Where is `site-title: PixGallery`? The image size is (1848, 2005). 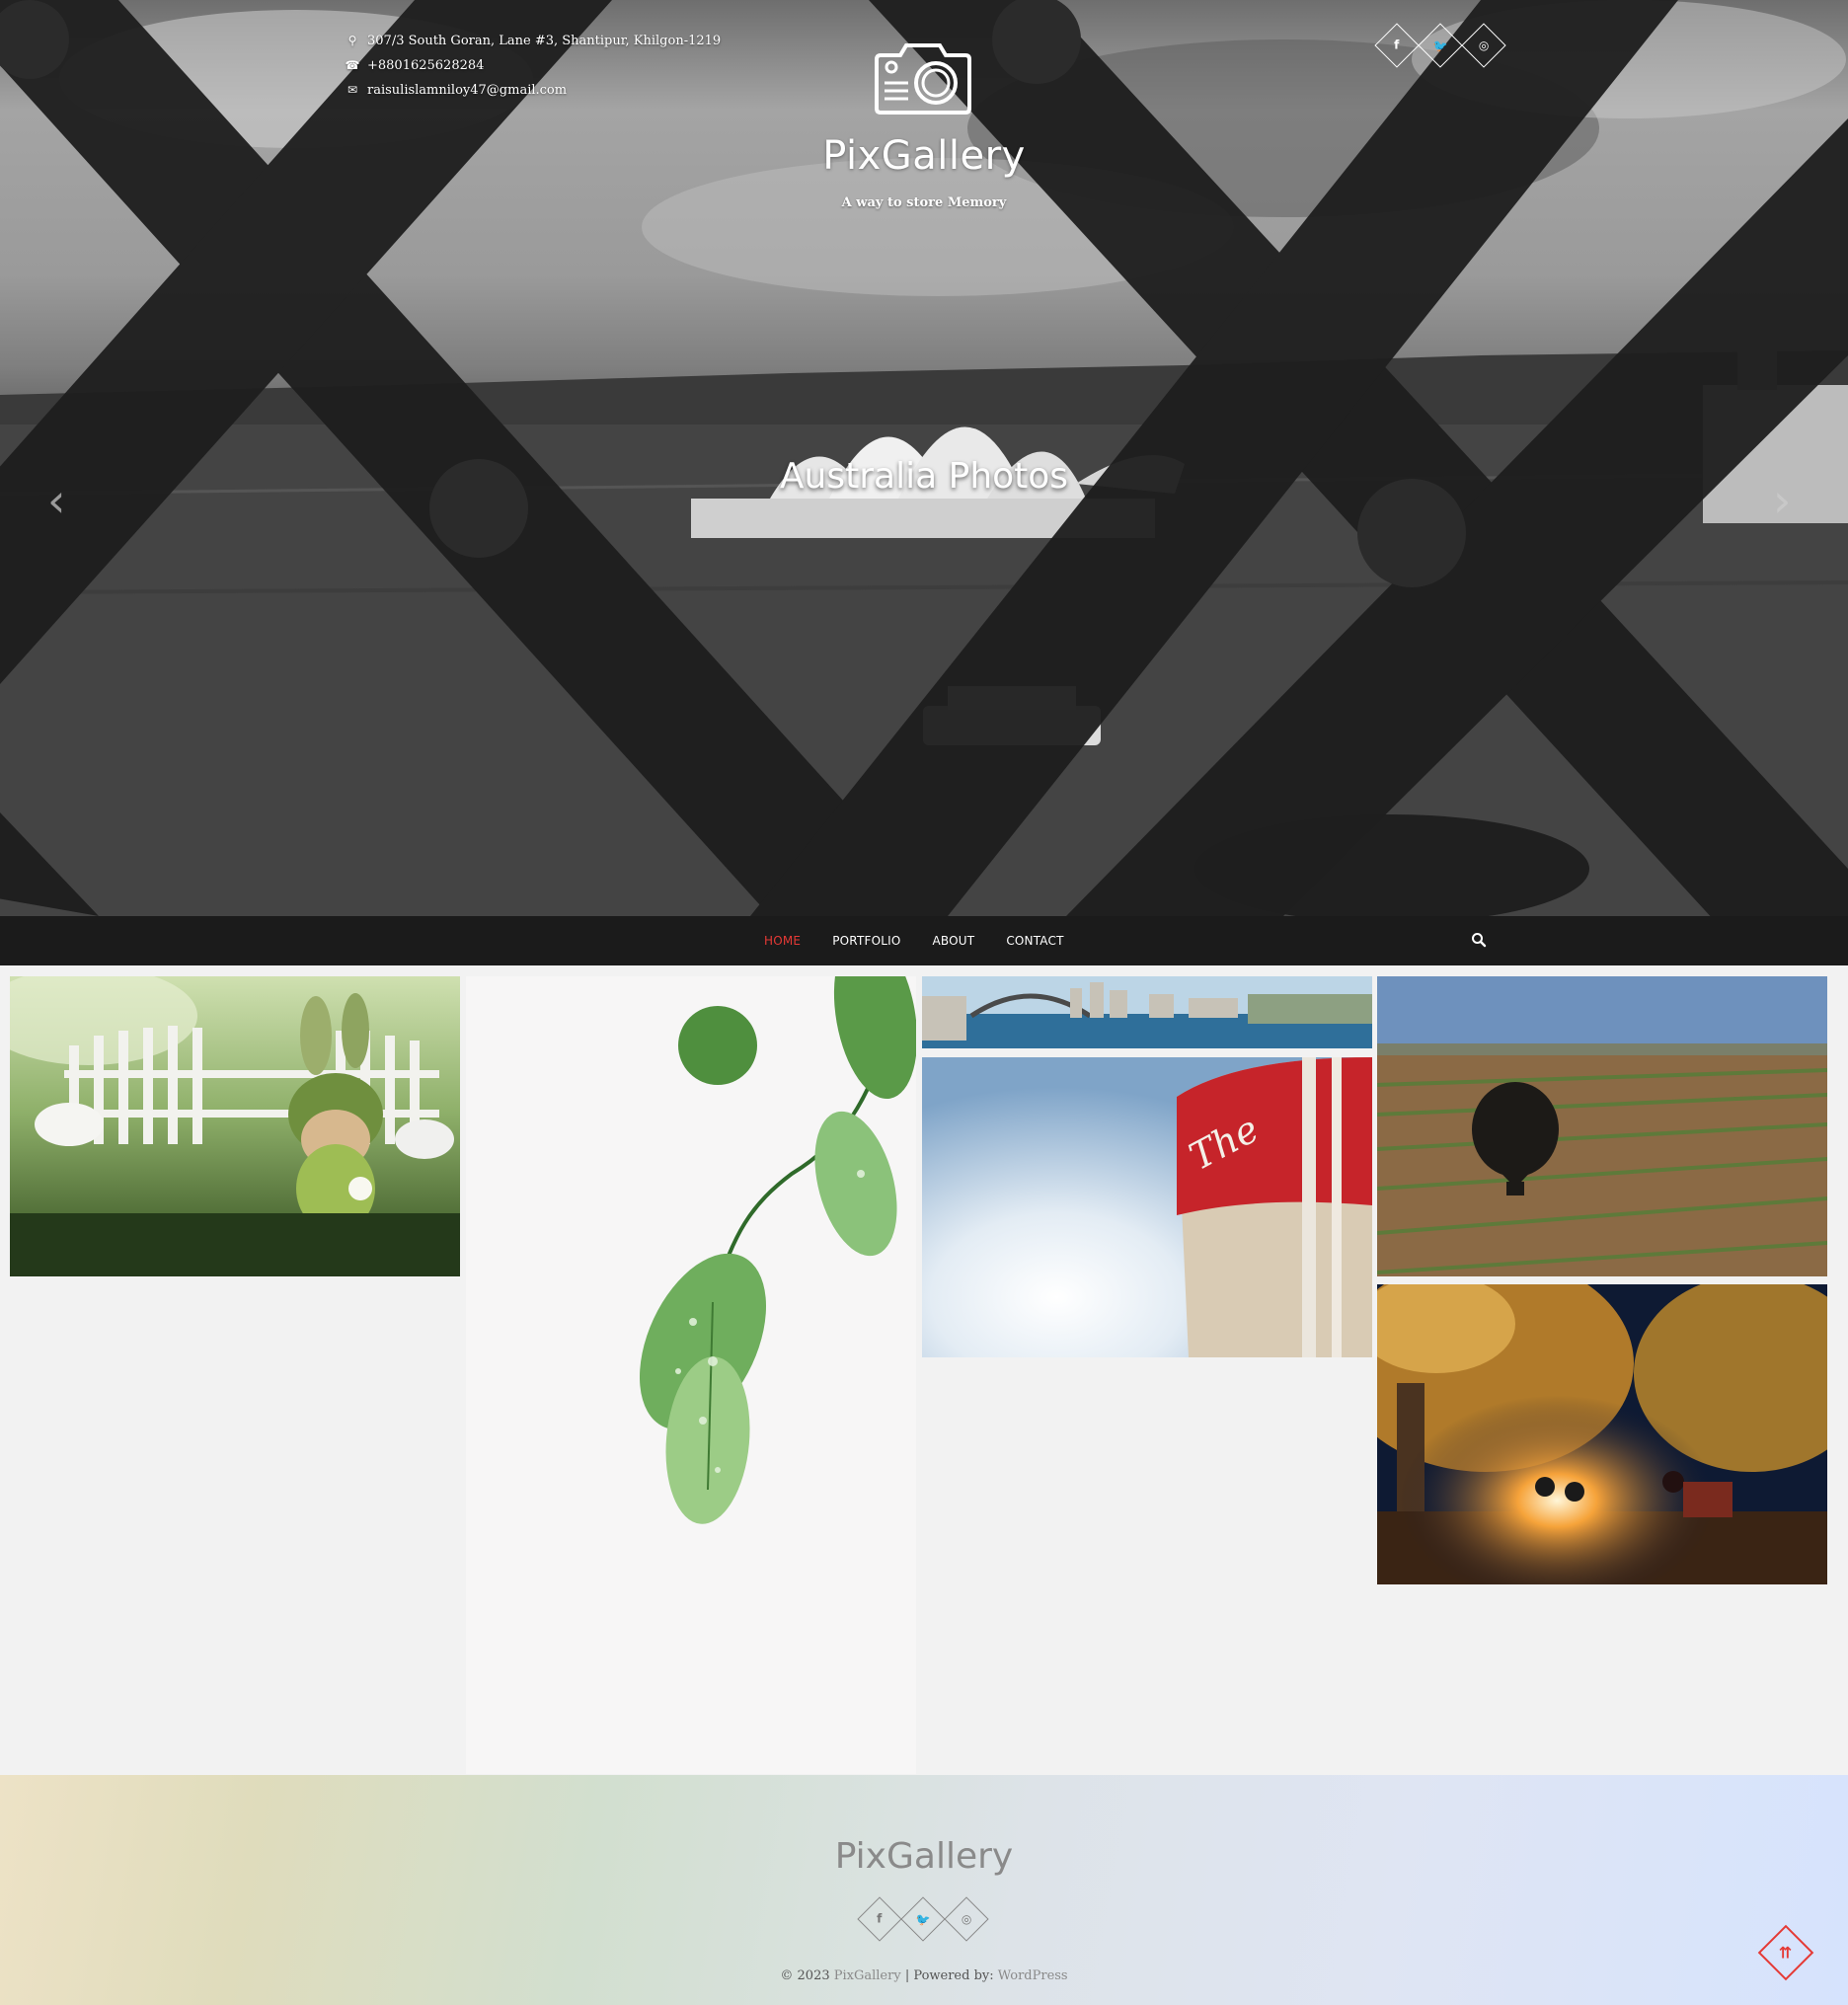
site-title: PixGallery is located at coordinates (924, 156).